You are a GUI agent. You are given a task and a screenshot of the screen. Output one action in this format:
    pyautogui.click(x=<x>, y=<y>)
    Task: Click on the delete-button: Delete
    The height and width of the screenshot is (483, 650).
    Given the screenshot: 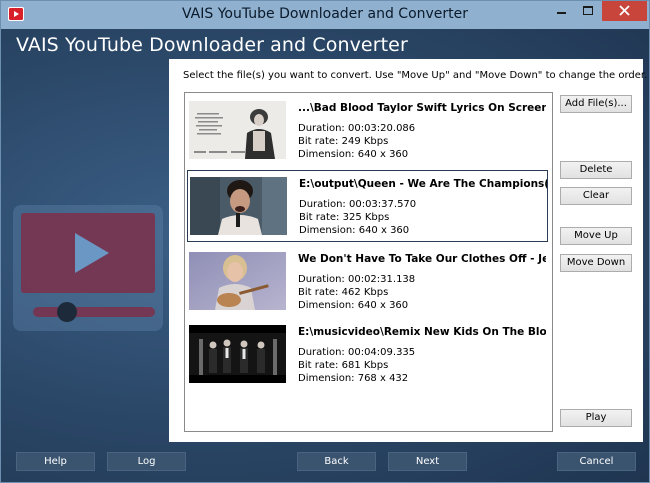 What is the action you would take?
    pyautogui.click(x=596, y=170)
    